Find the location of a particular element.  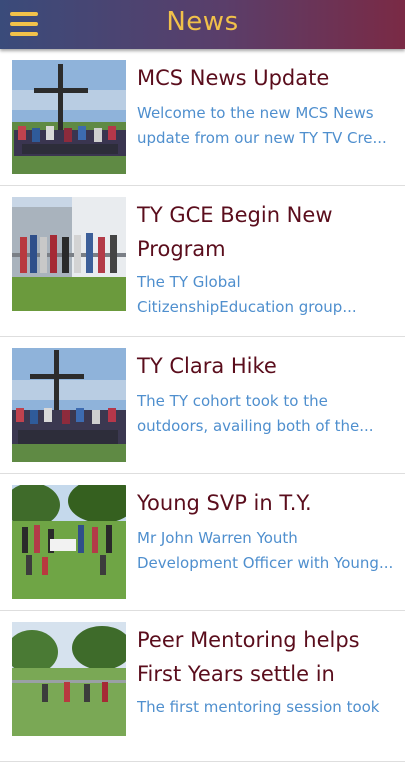

news-title: TY Clara Hike is located at coordinates (207, 366).